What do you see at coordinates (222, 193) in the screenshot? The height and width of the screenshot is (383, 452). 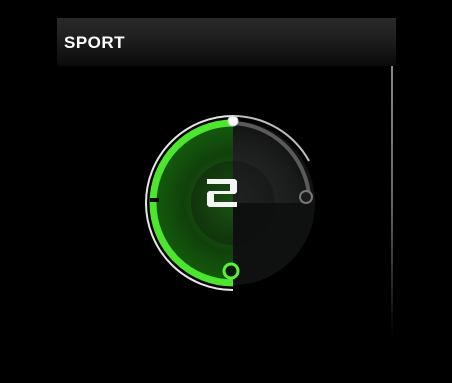 I see `gear-digit-glyph` at bounding box center [222, 193].